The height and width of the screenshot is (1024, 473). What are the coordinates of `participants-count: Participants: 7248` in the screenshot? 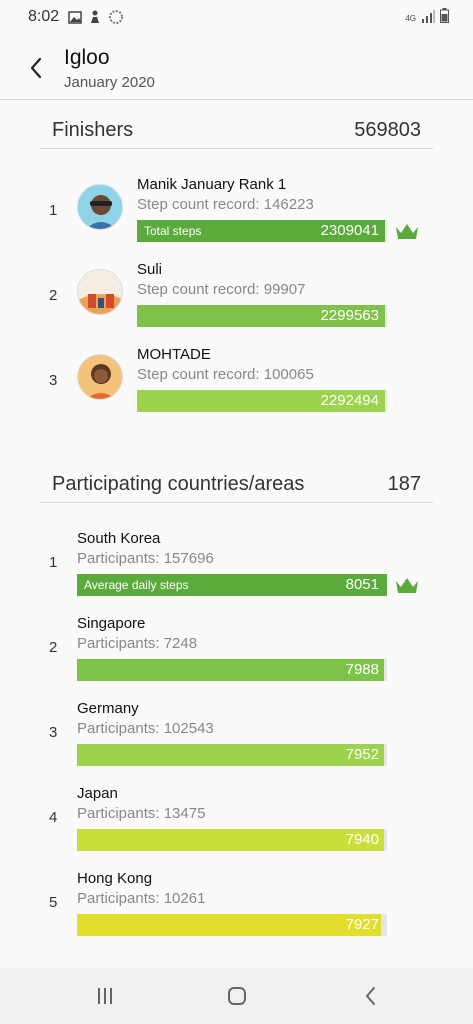 It's located at (137, 643).